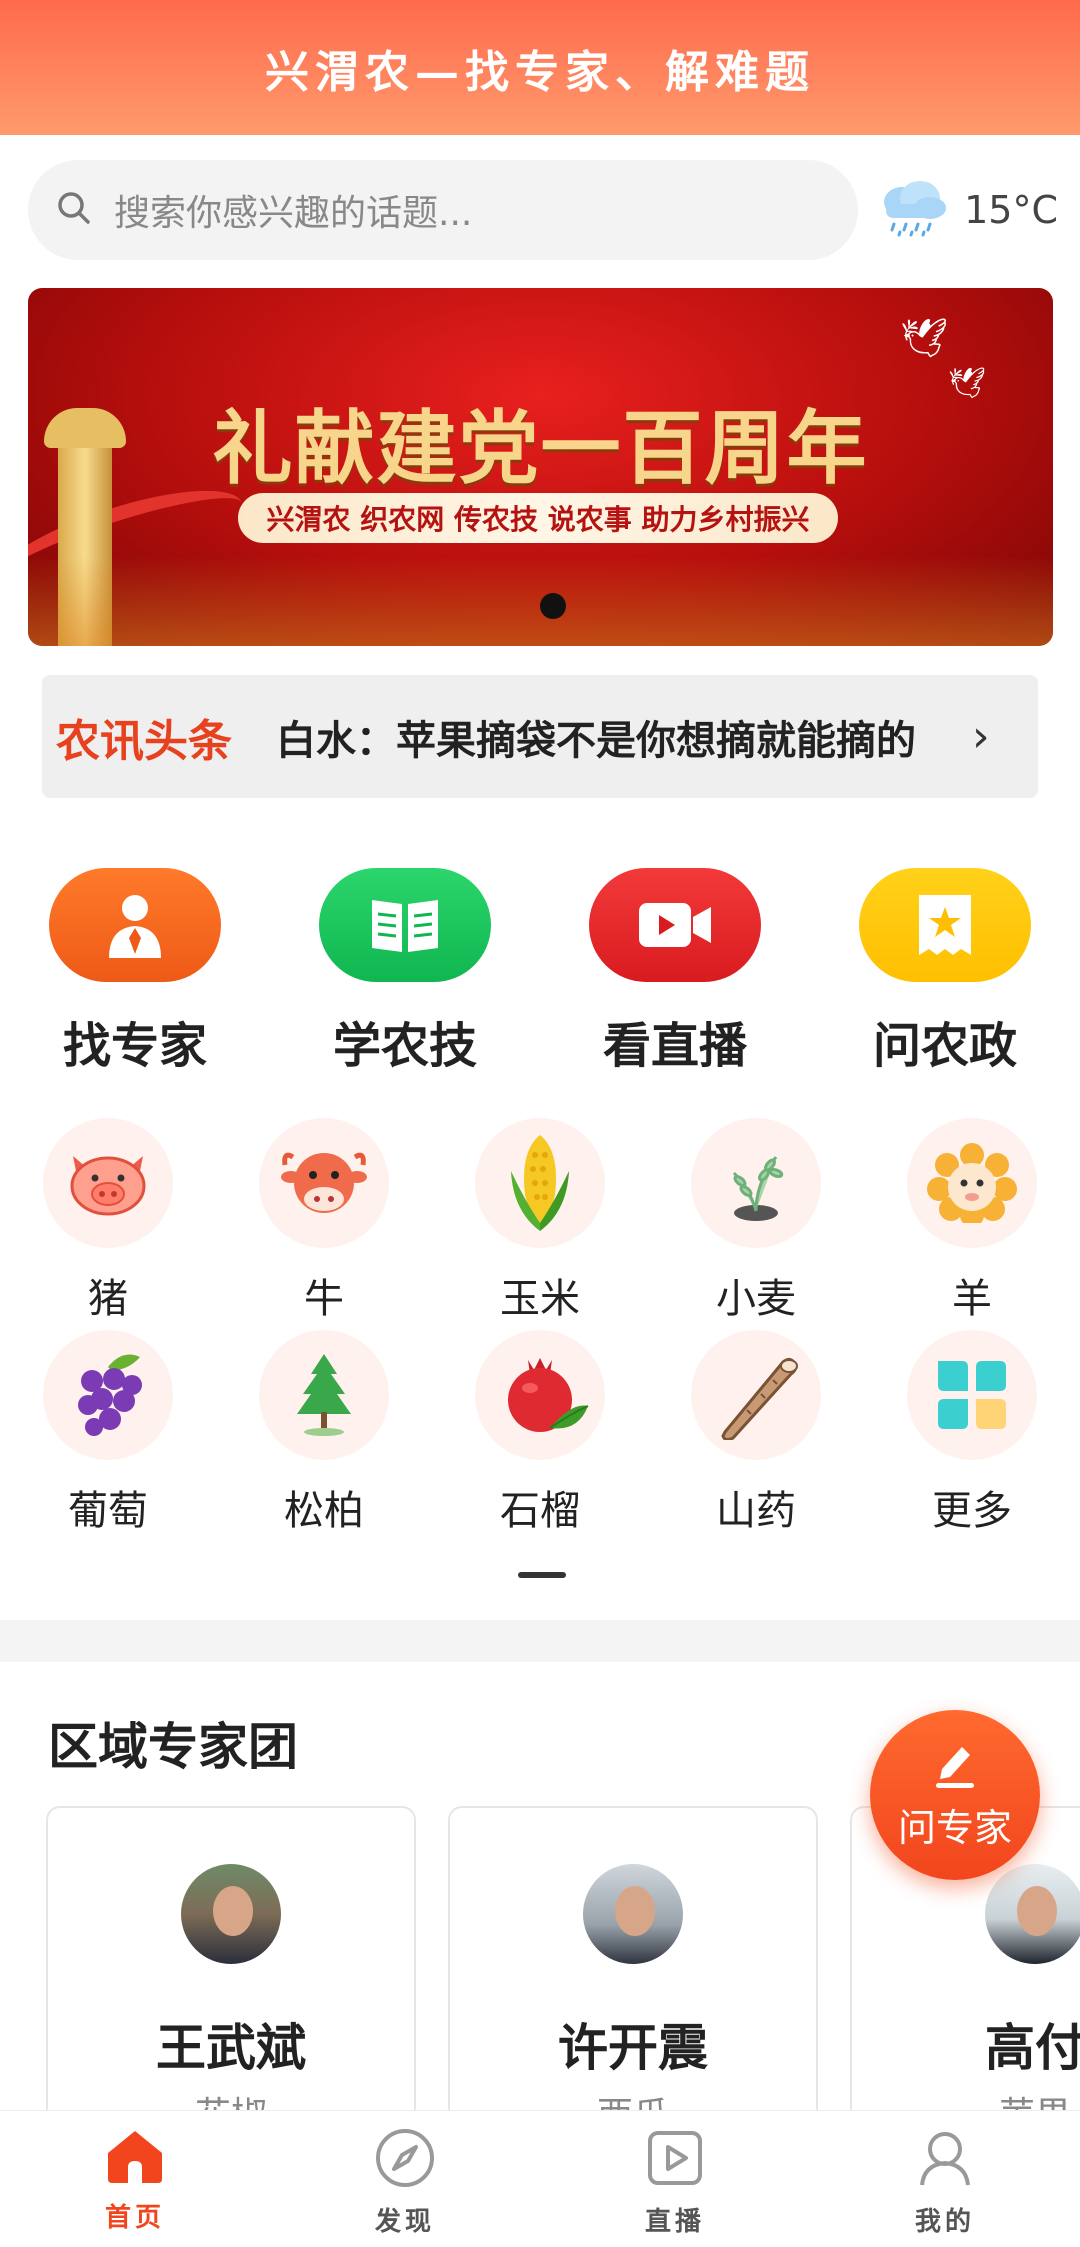  I want to click on feature-label: 看直播, so click(674, 1046).